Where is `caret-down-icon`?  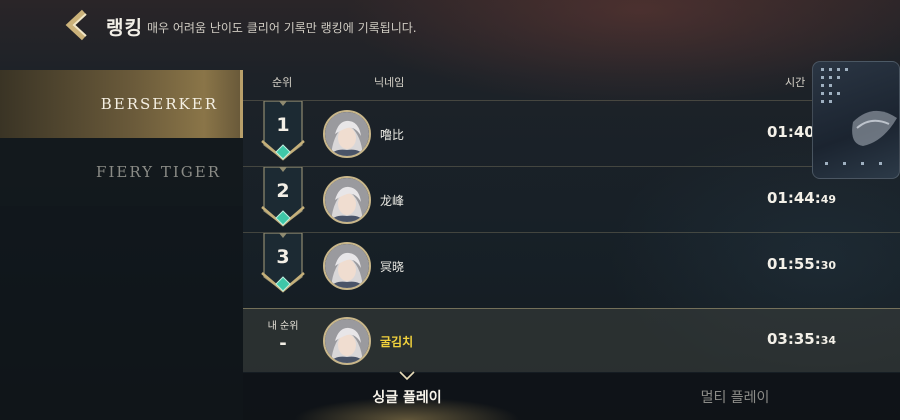 caret-down-icon is located at coordinates (407, 376).